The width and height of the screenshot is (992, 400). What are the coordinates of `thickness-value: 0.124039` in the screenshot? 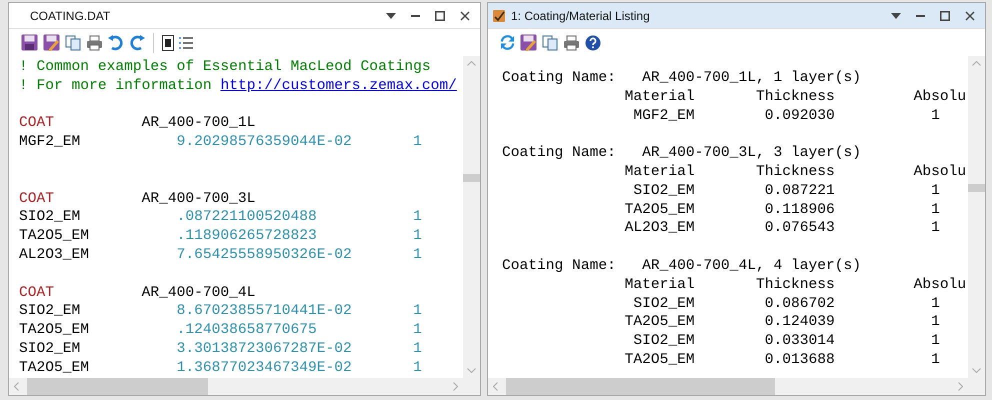 It's located at (799, 322).